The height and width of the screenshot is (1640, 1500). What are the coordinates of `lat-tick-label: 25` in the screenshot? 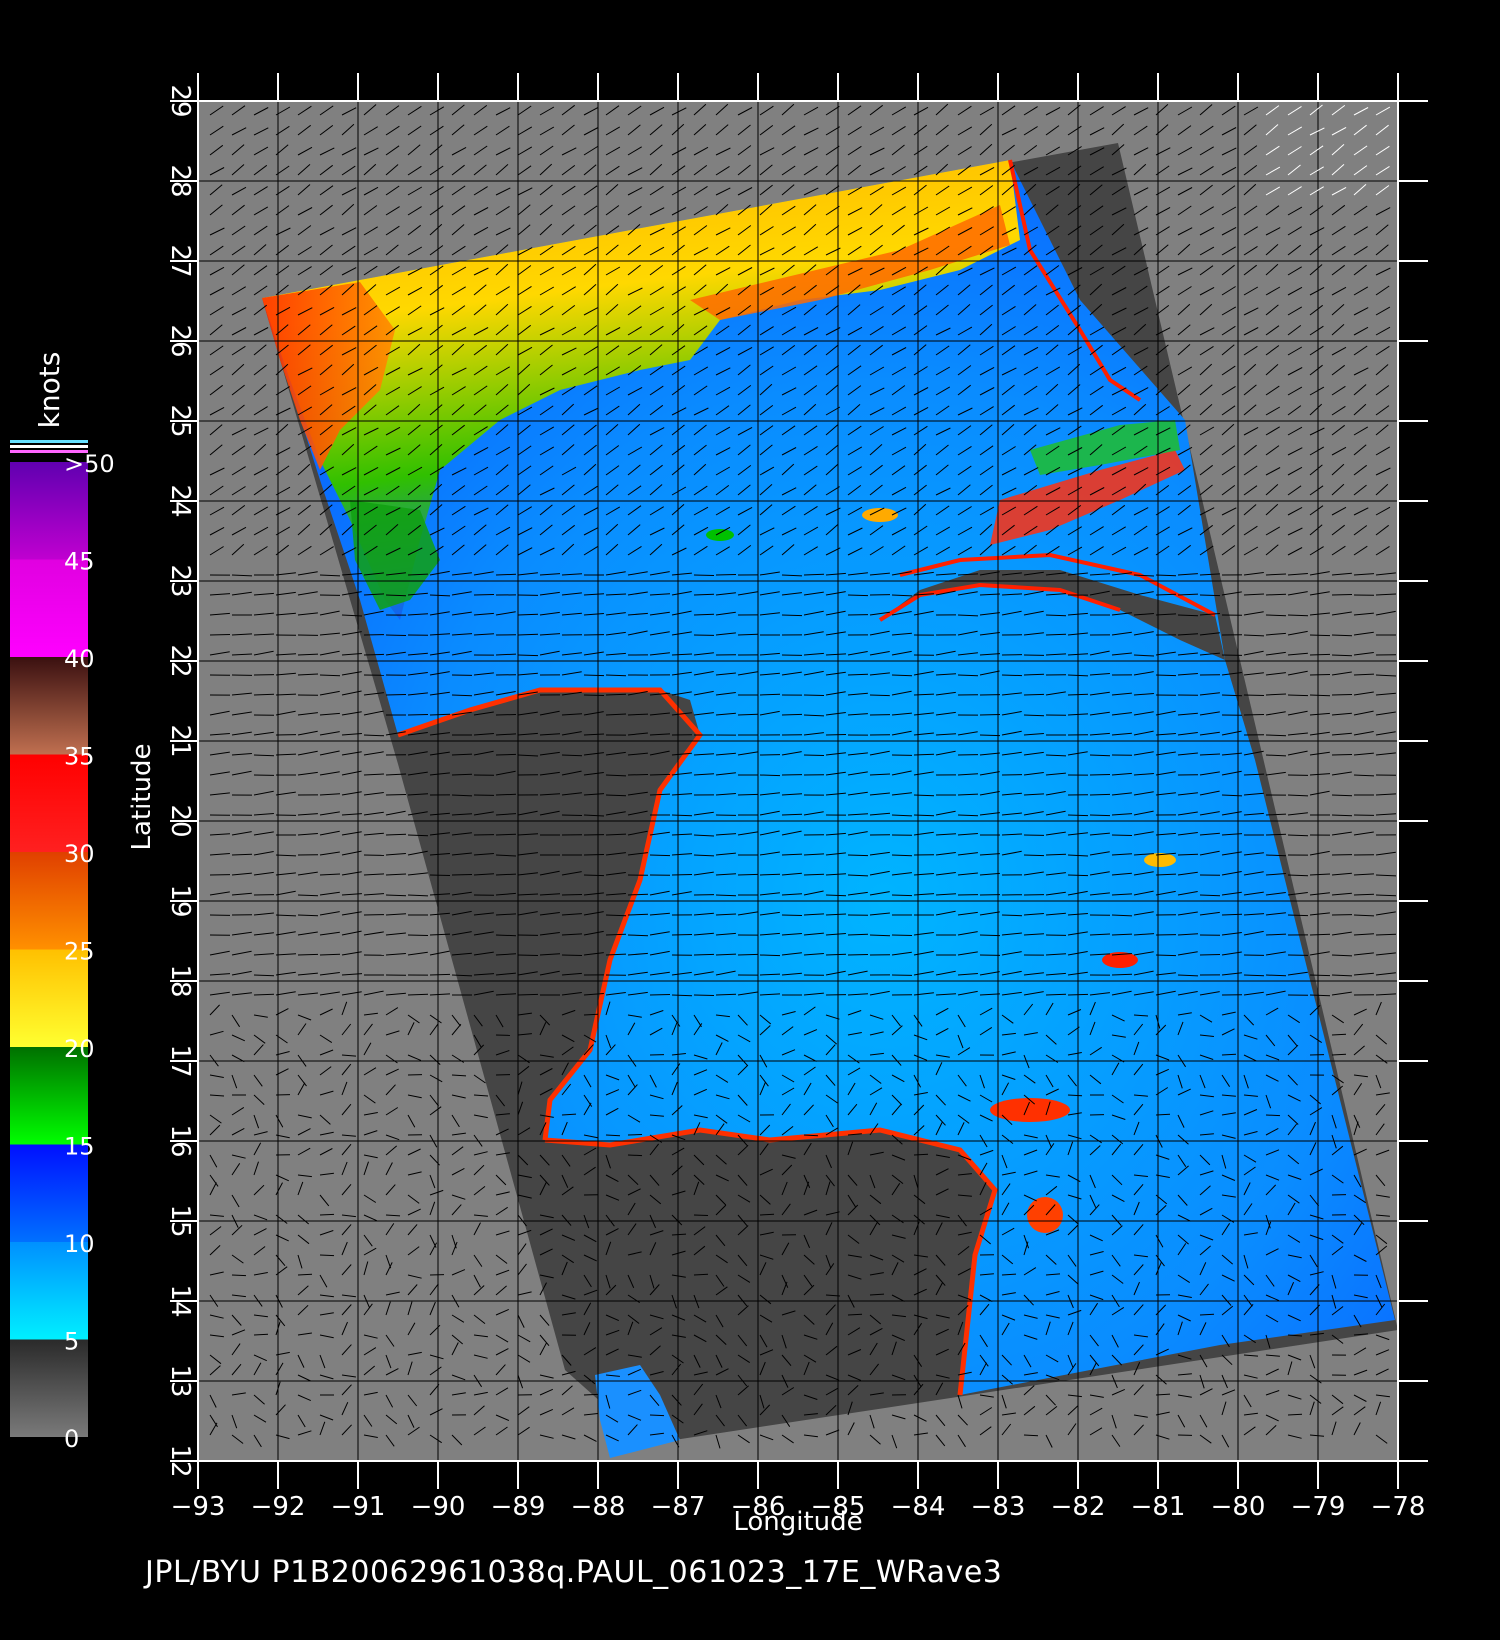 It's located at (180, 420).